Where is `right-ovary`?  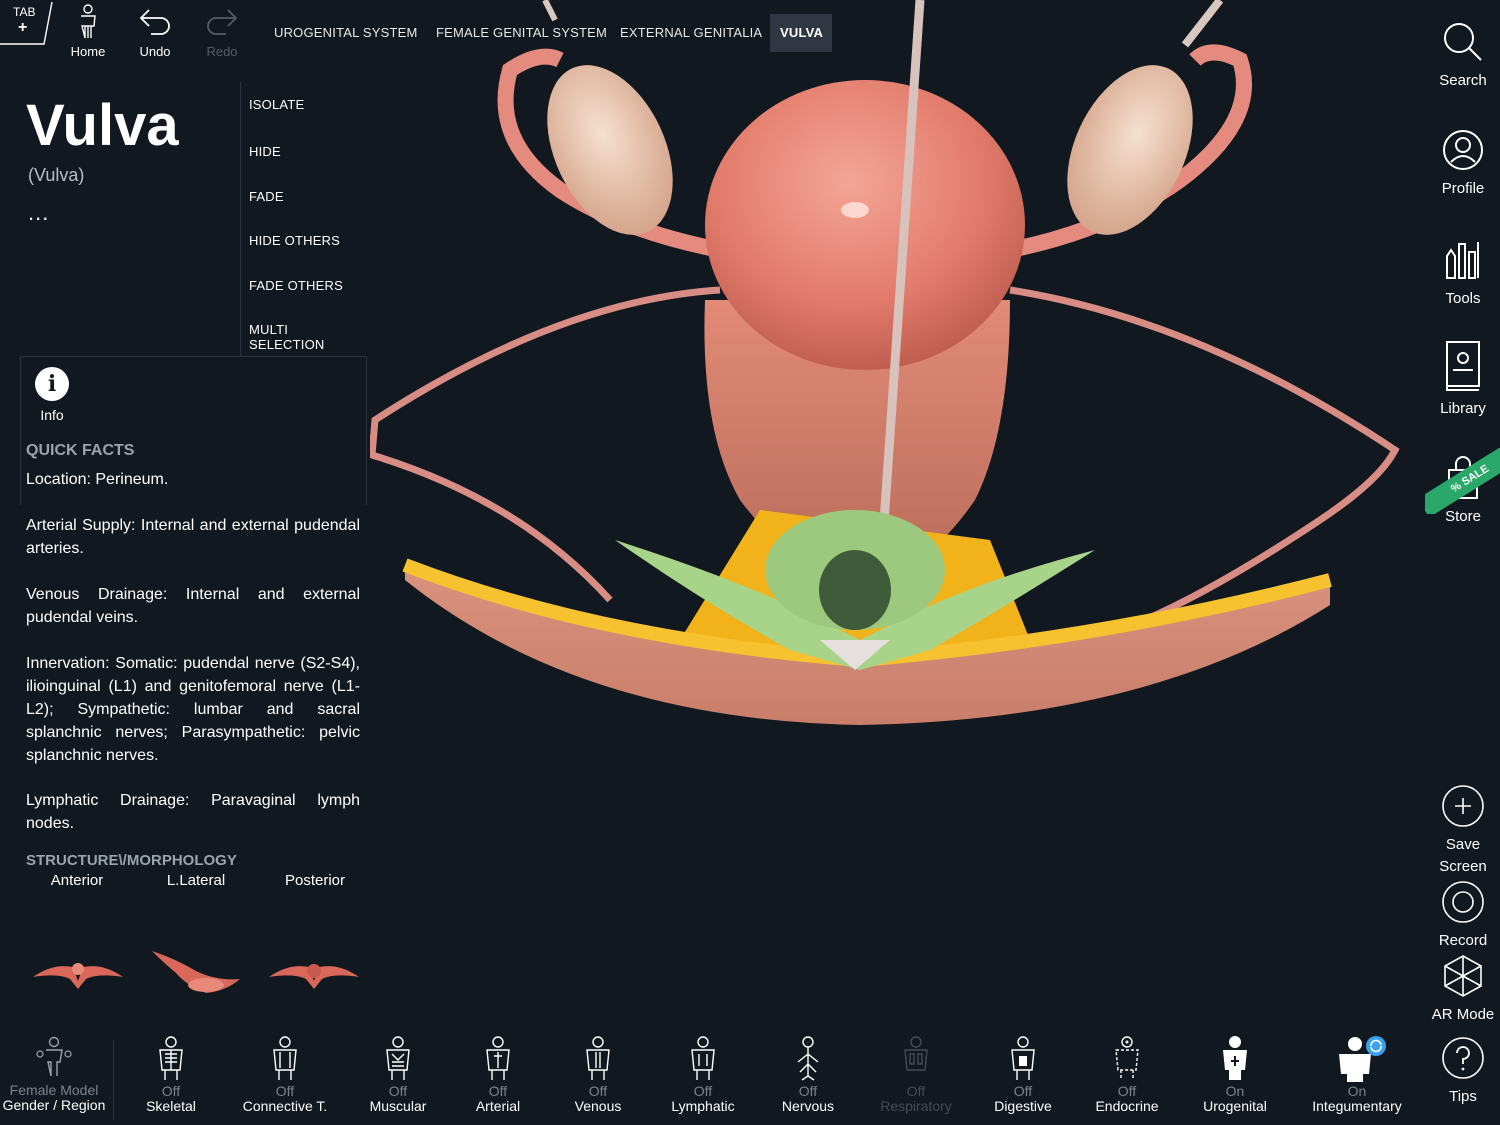
right-ovary is located at coordinates (1130, 150).